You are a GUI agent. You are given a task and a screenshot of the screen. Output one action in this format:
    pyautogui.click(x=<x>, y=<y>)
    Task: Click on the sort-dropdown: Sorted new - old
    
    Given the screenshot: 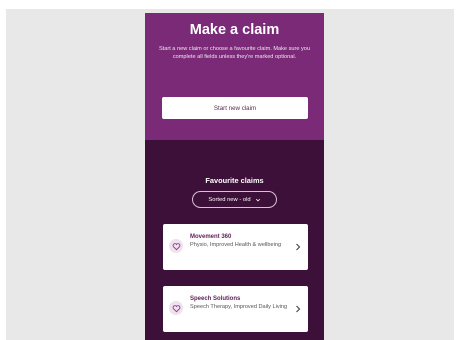 What is the action you would take?
    pyautogui.click(x=234, y=199)
    